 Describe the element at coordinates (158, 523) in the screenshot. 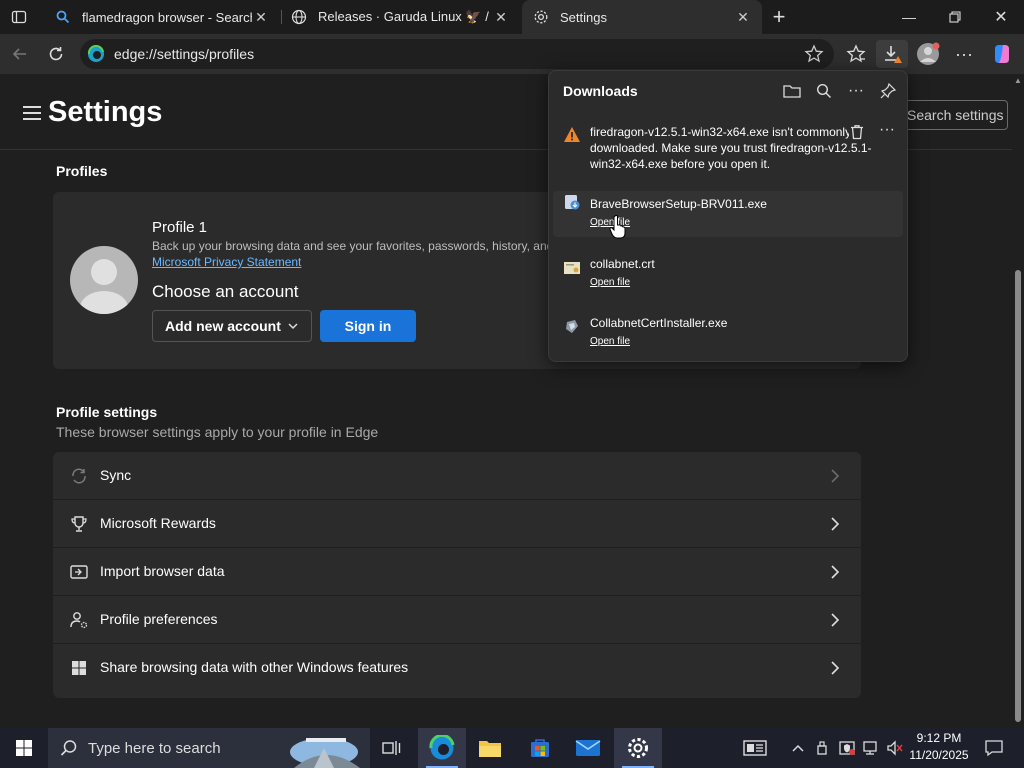

I see `settings-item-label: Microsoft Rewards` at that location.